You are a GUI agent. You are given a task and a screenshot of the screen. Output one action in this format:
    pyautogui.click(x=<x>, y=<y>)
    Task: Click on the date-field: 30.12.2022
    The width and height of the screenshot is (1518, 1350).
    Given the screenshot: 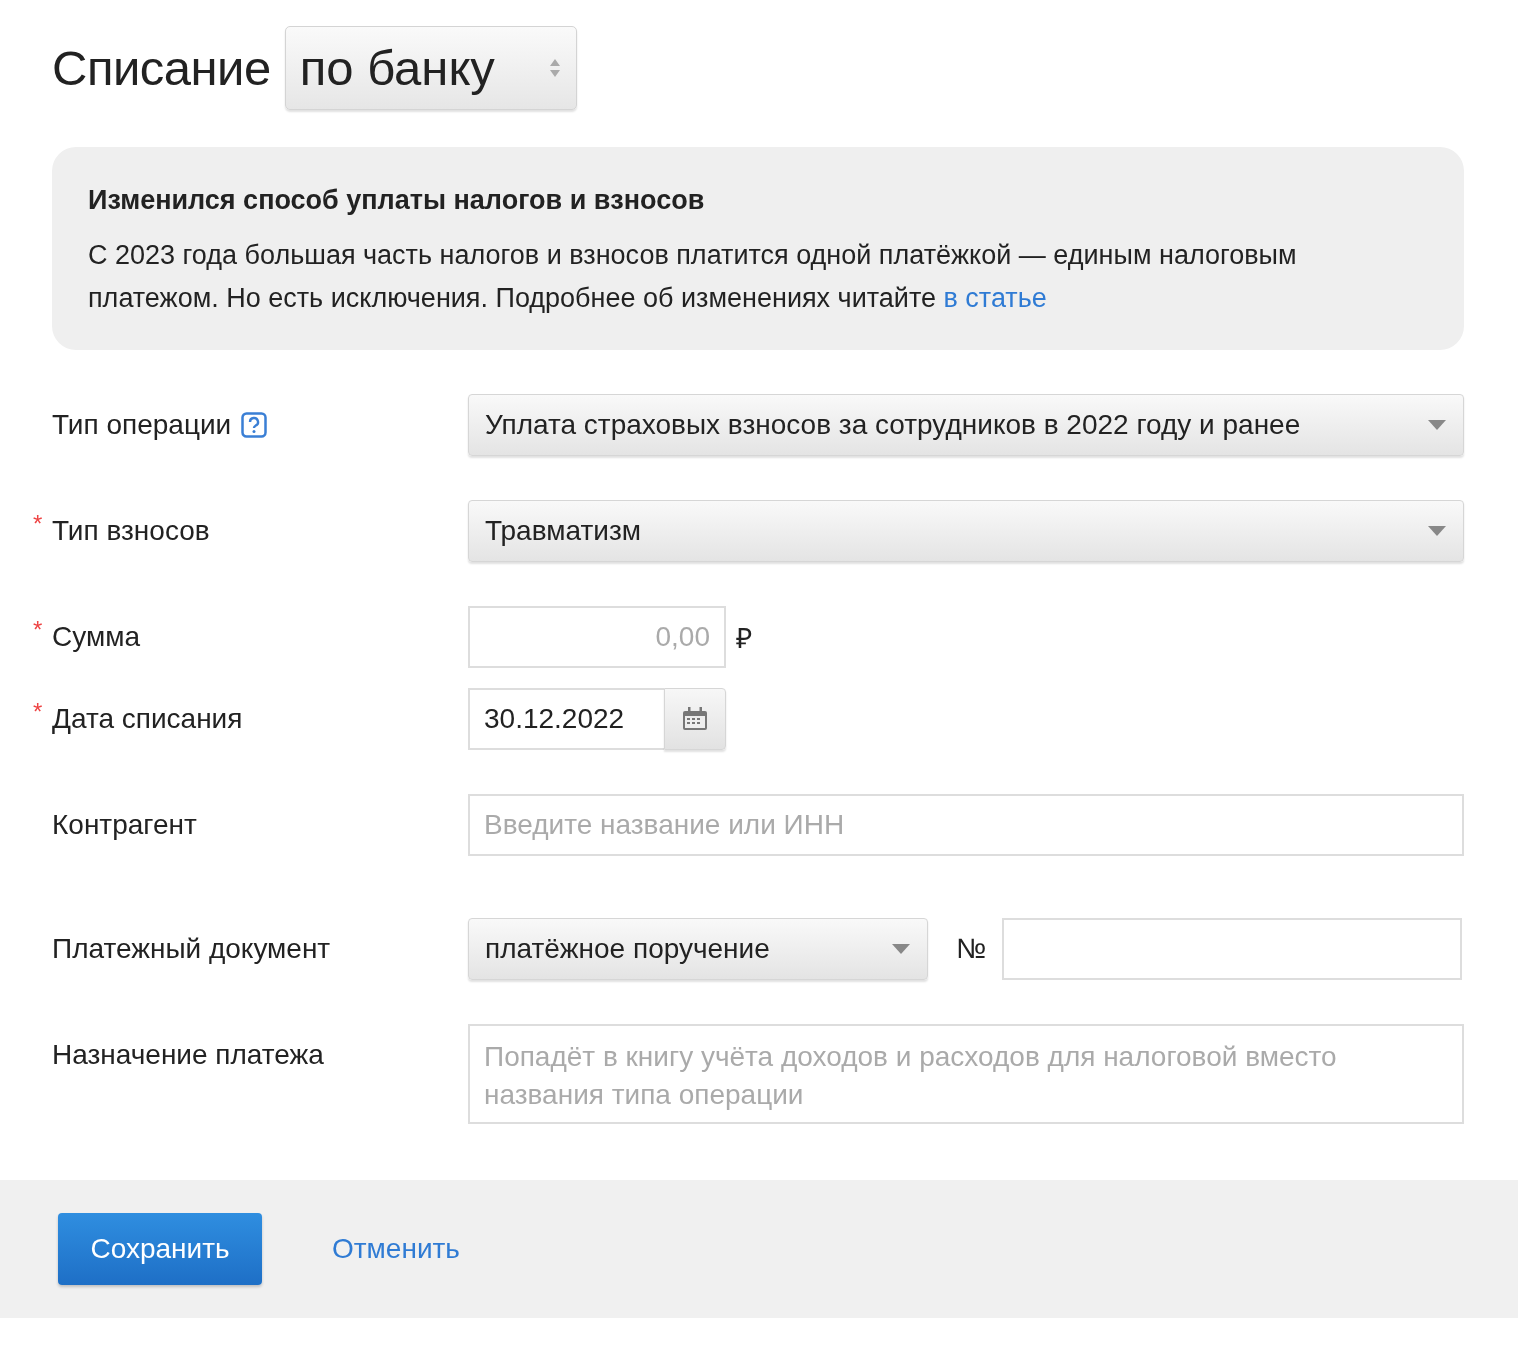 What is the action you would take?
    pyautogui.click(x=566, y=719)
    